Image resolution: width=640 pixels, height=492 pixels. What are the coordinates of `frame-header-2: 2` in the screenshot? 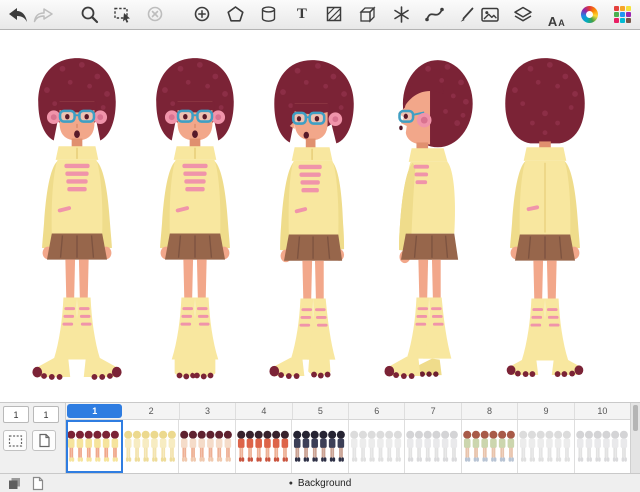 It's located at (151, 411).